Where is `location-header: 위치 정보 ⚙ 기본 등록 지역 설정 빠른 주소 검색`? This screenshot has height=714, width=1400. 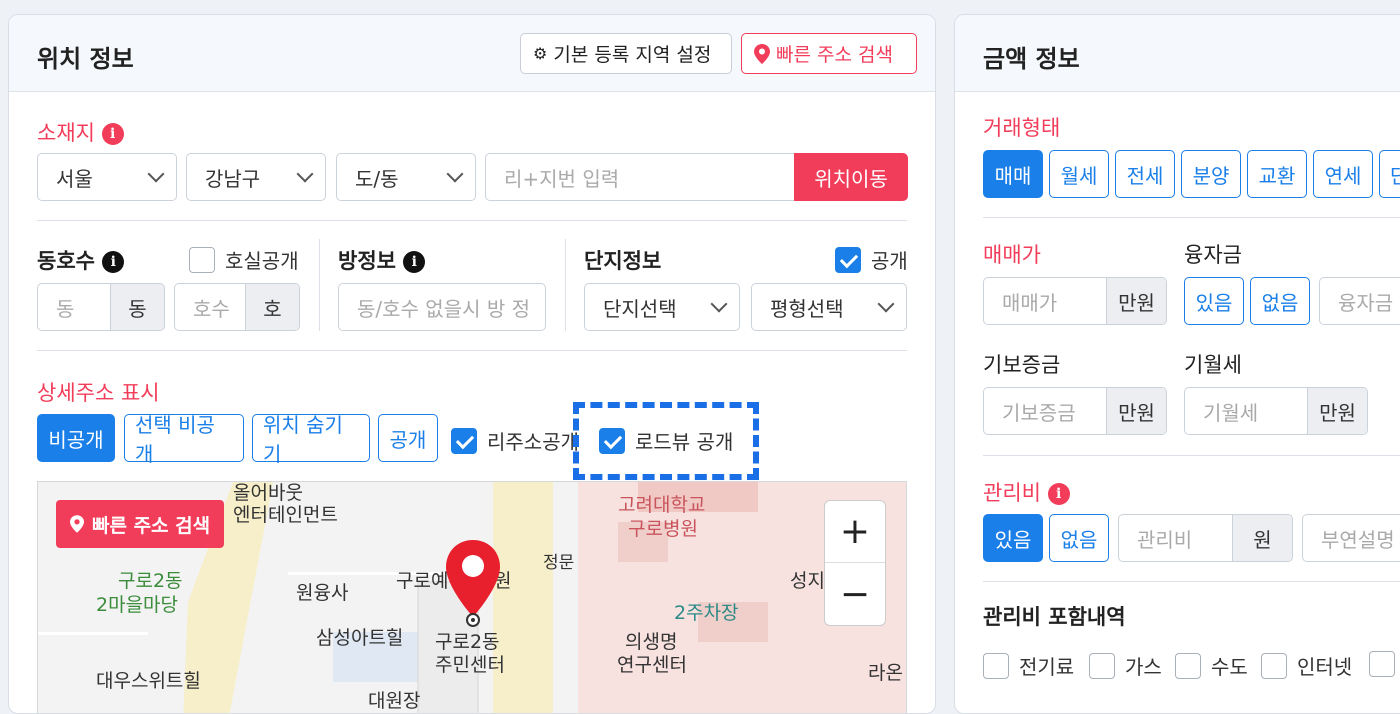
location-header: 위치 정보 ⚙ 기본 등록 지역 설정 빠른 주소 검색 is located at coordinates (472, 53).